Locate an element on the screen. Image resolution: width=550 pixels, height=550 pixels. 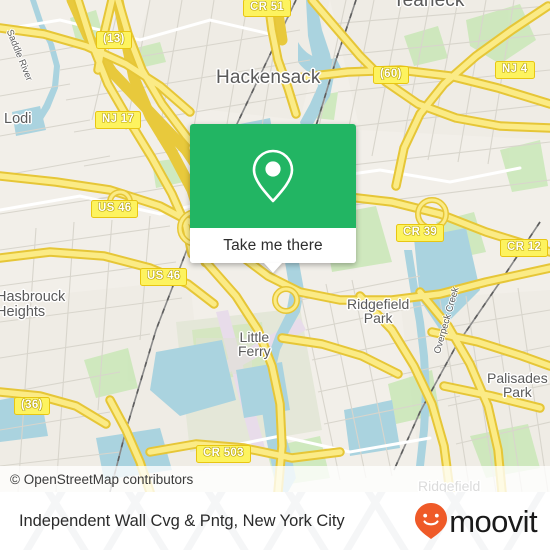
poi-popup-image is located at coordinates (273, 176).